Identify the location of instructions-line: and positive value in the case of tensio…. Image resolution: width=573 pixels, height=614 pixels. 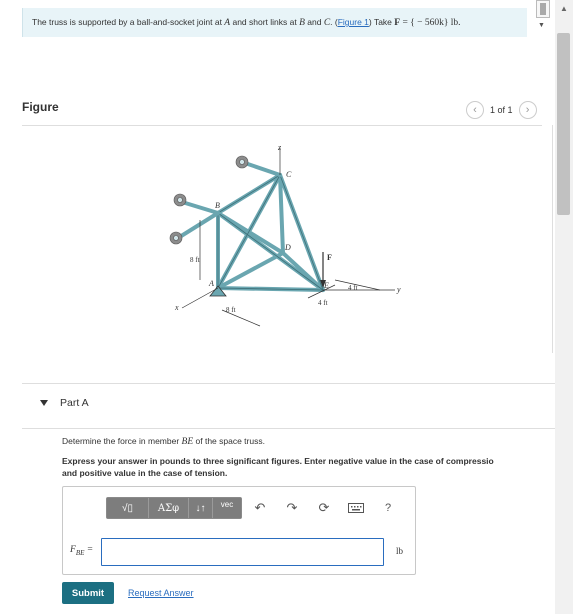
(145, 473).